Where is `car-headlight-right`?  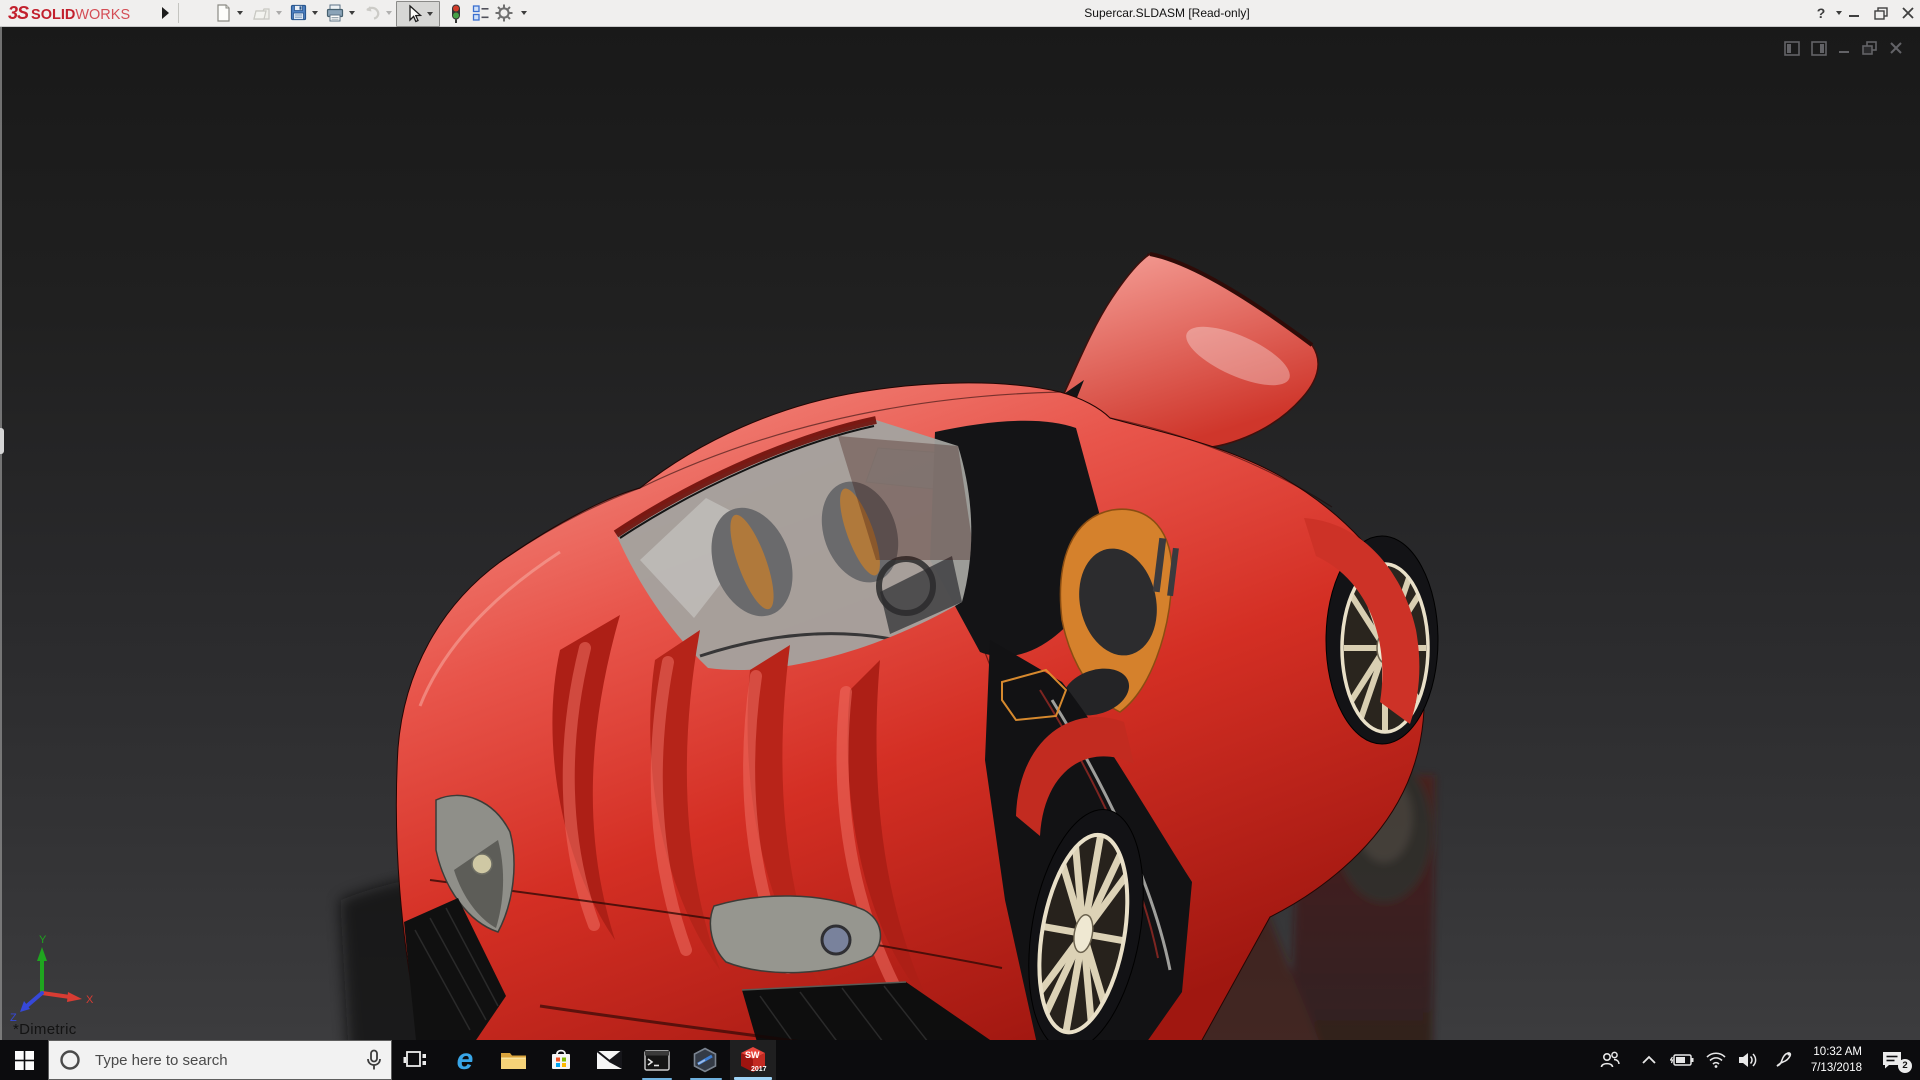 car-headlight-right is located at coordinates (795, 934).